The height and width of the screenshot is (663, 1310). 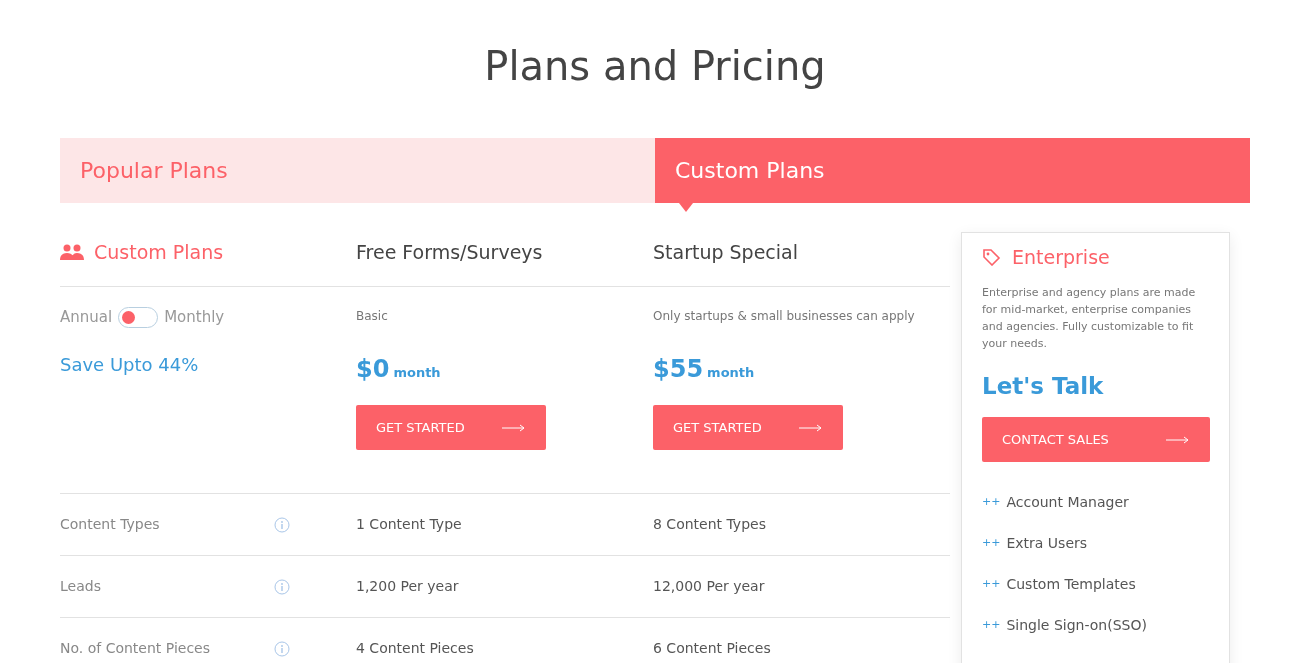 What do you see at coordinates (655, 66) in the screenshot?
I see `page-title: Plans and Pricing` at bounding box center [655, 66].